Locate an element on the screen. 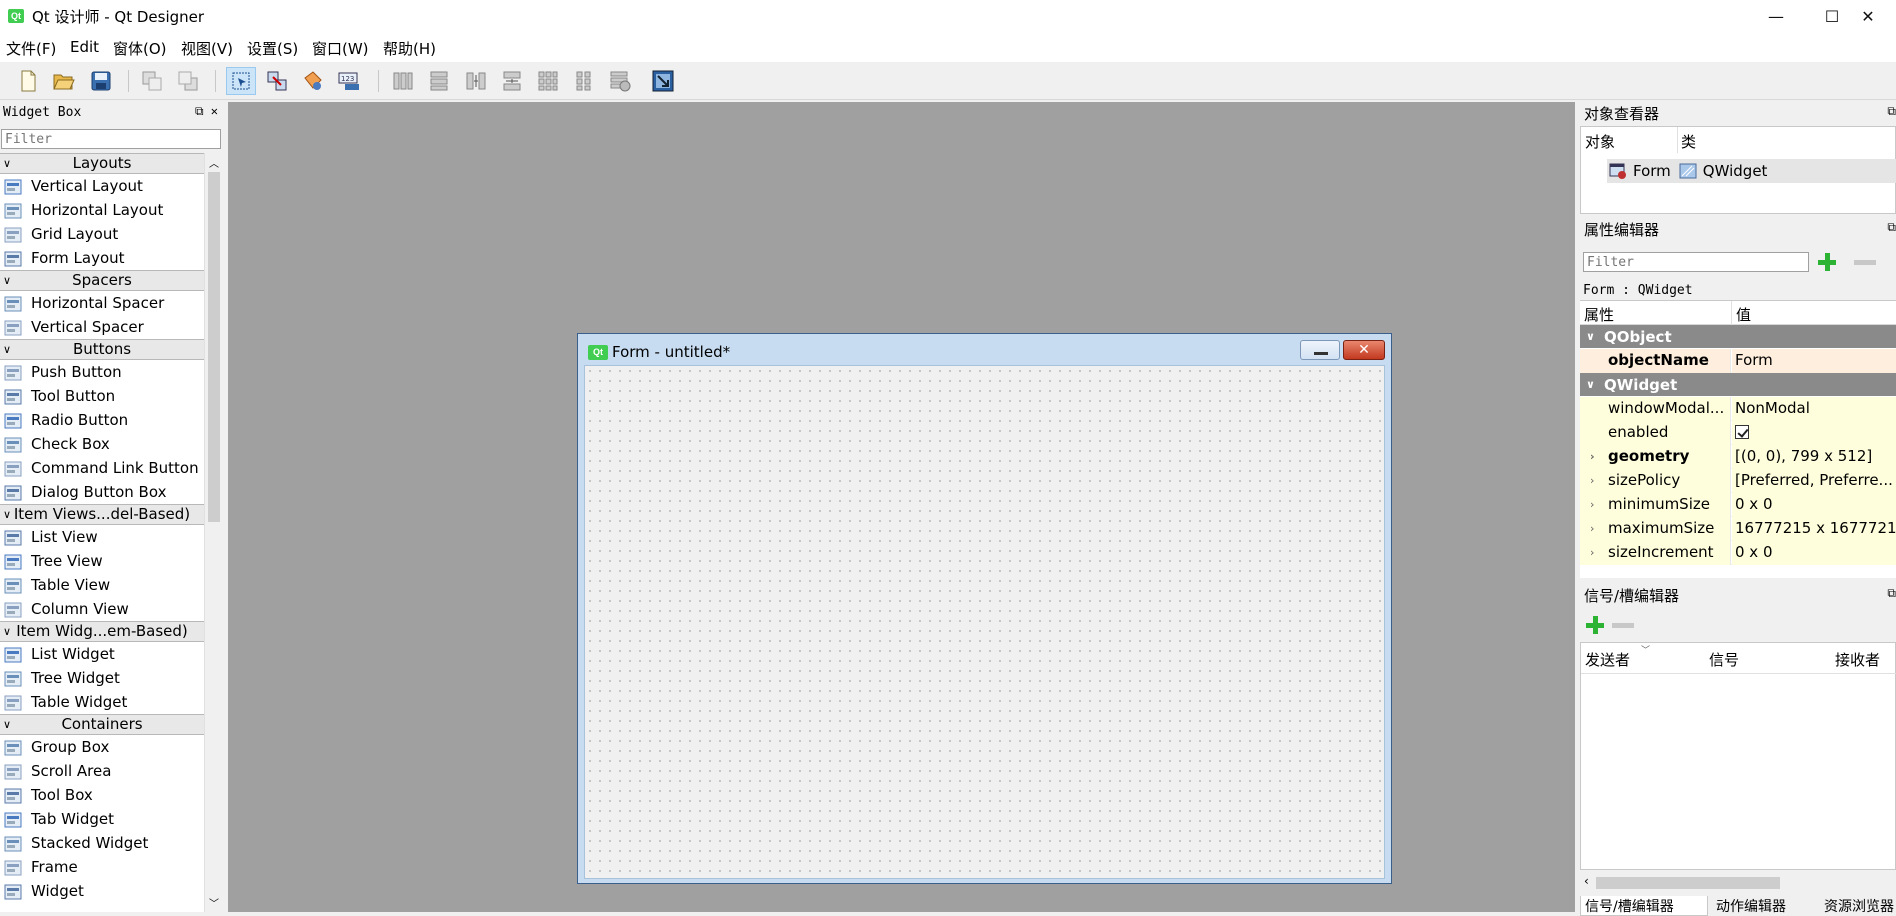 This screenshot has width=1896, height=916. widget-category: ∨ Containers is located at coordinates (102, 724).